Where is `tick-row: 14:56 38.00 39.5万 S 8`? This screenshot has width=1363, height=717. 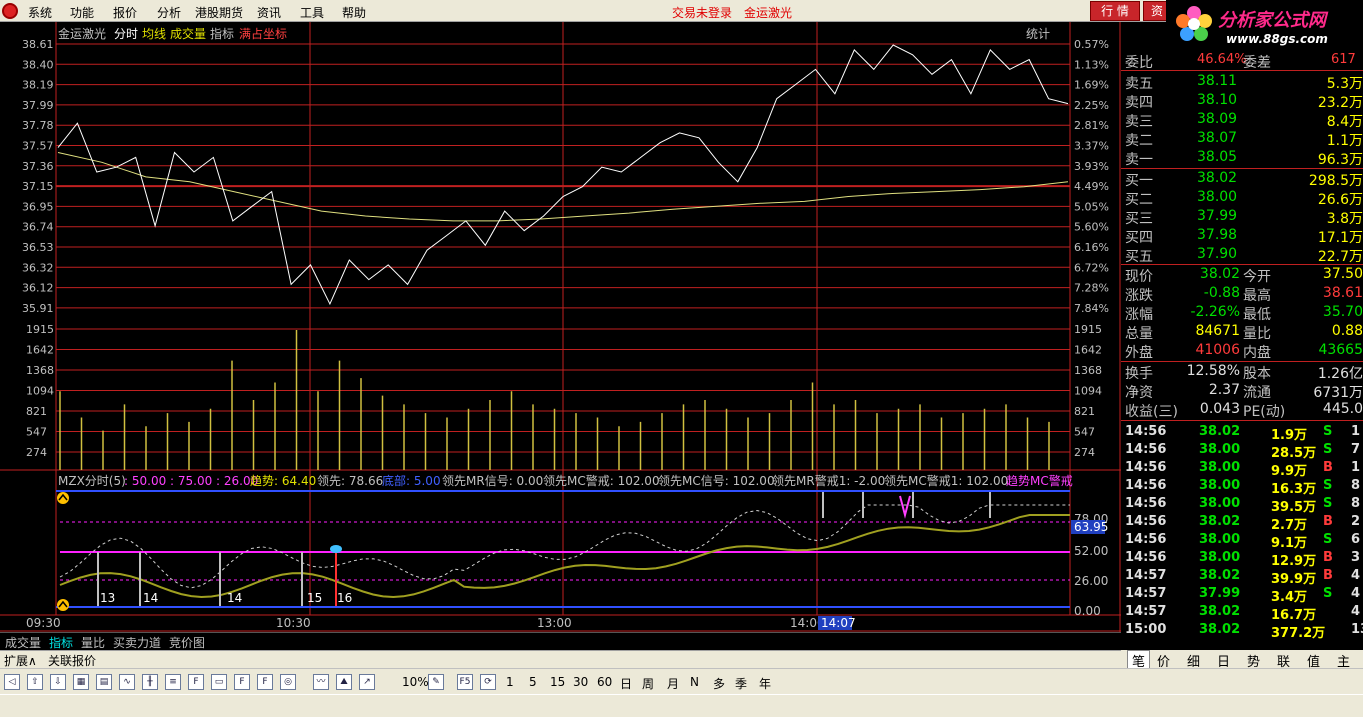
tick-row: 14:56 38.00 39.5万 S 8 is located at coordinates (1242, 505).